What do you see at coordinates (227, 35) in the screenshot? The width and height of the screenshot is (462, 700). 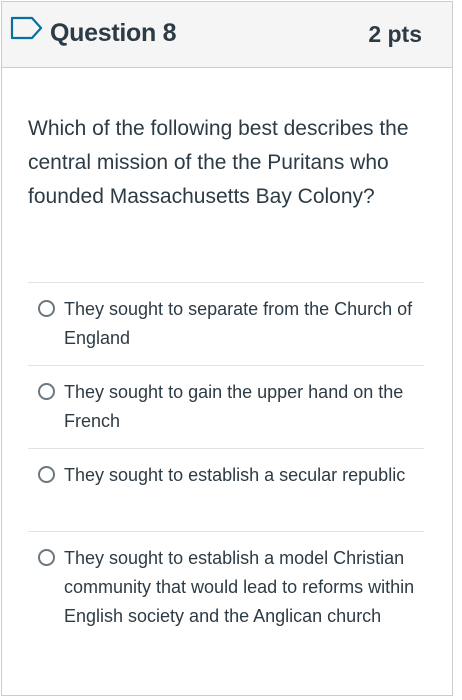 I see `question-header: Question 8 2 pts` at bounding box center [227, 35].